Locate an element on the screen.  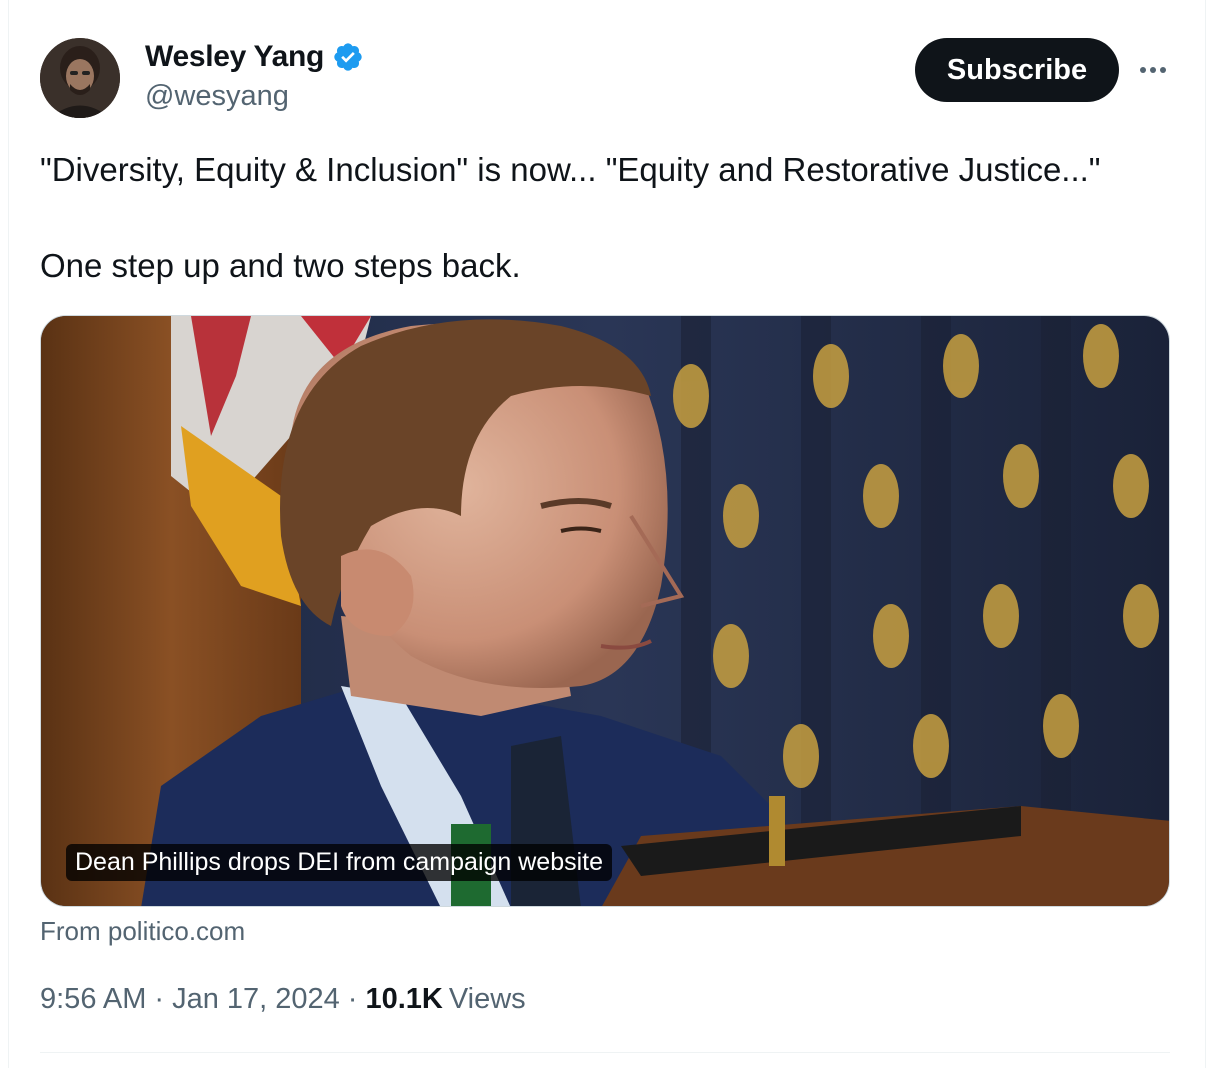
left-border is located at coordinates (8, 534).